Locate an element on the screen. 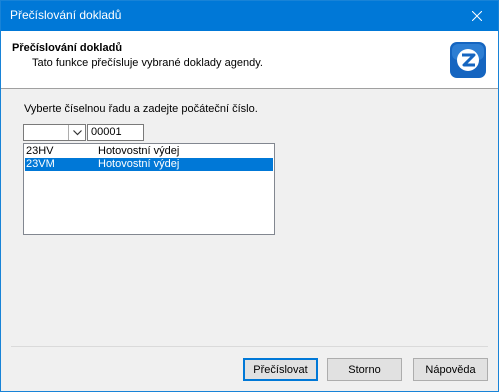  help-button: Nápověda is located at coordinates (450, 369).